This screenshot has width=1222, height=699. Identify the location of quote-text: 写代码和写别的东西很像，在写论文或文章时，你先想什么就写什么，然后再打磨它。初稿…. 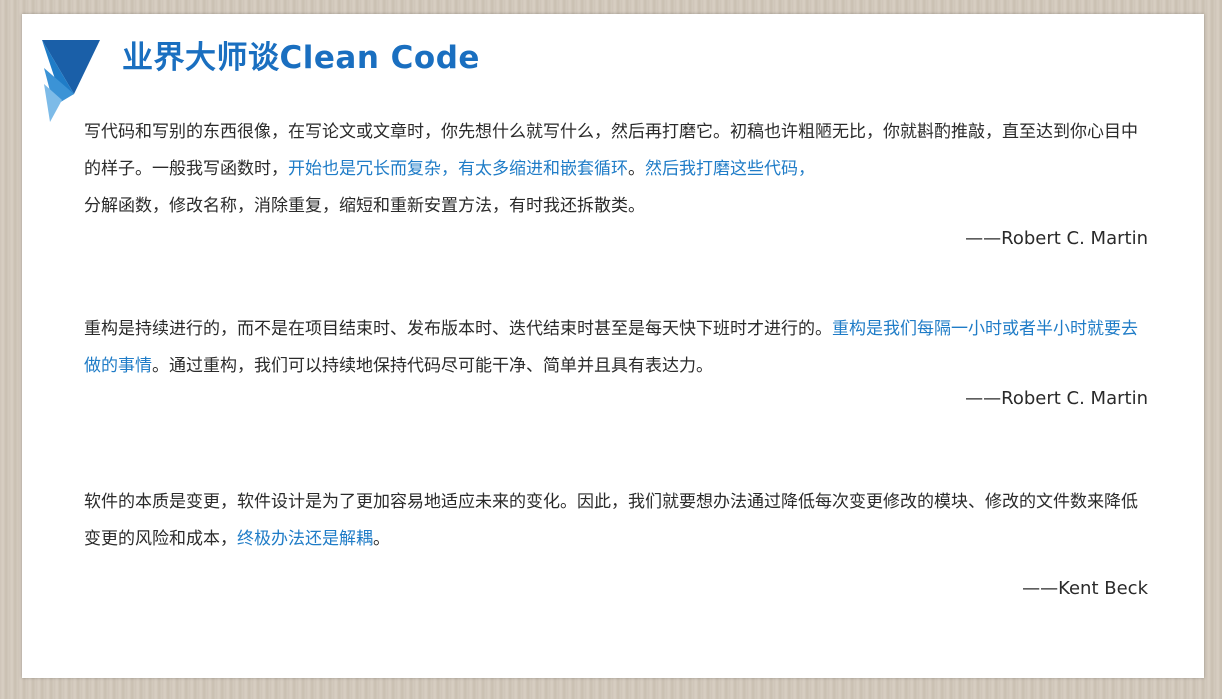
(616, 169).